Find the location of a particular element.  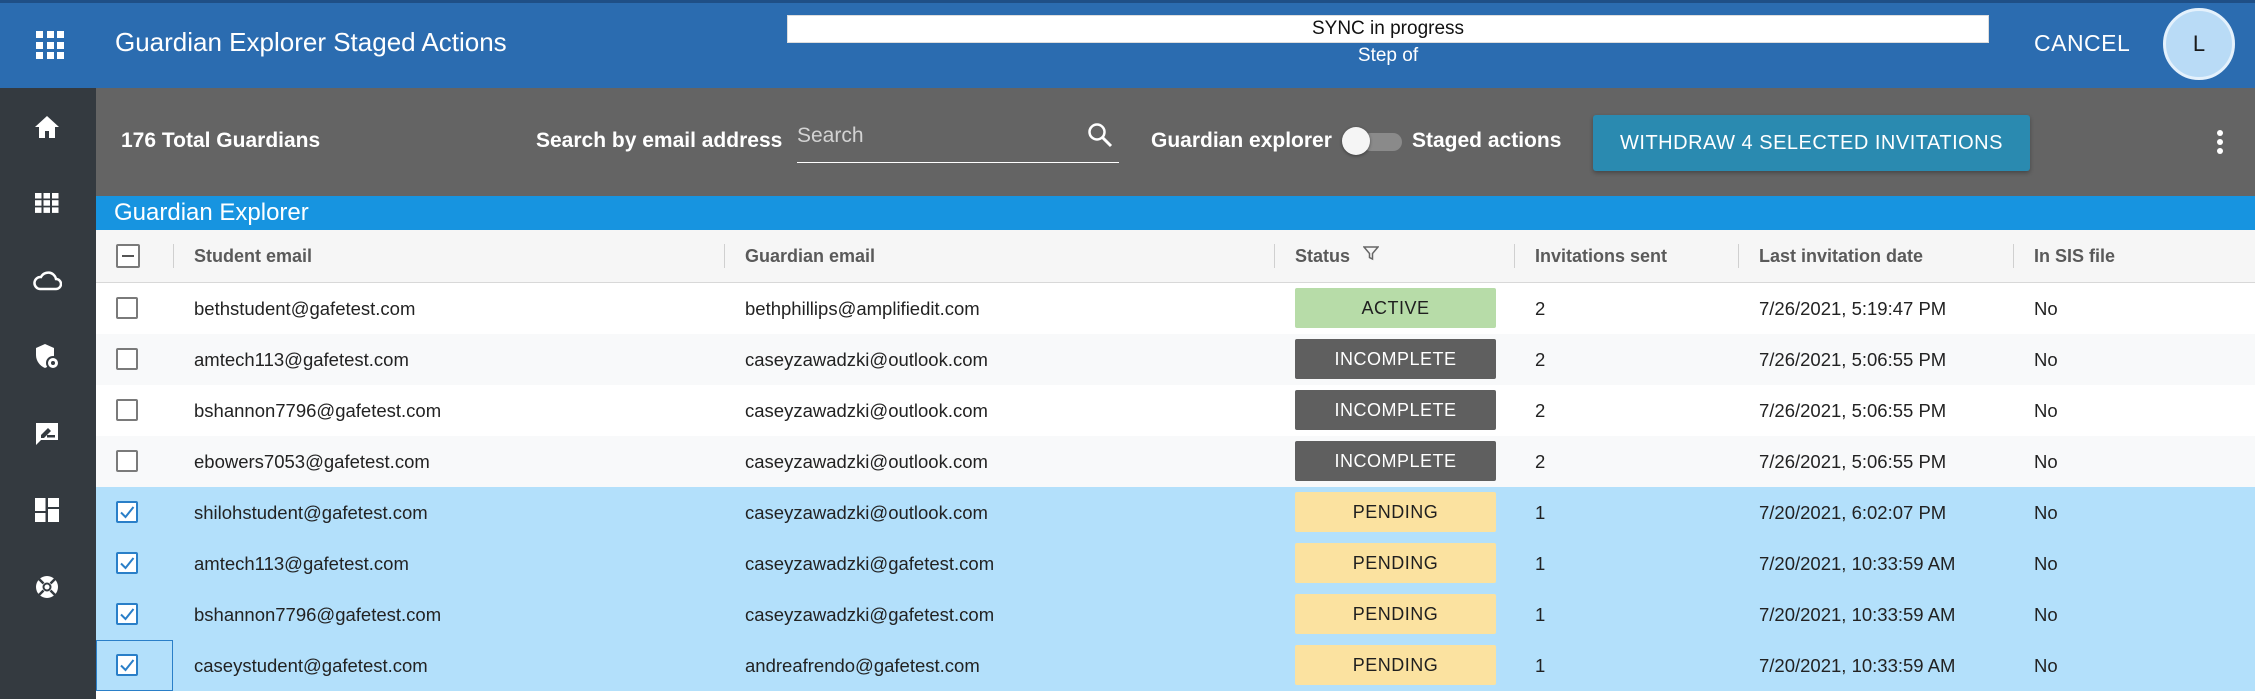

status-badge: ACTIVE is located at coordinates (1395, 308).